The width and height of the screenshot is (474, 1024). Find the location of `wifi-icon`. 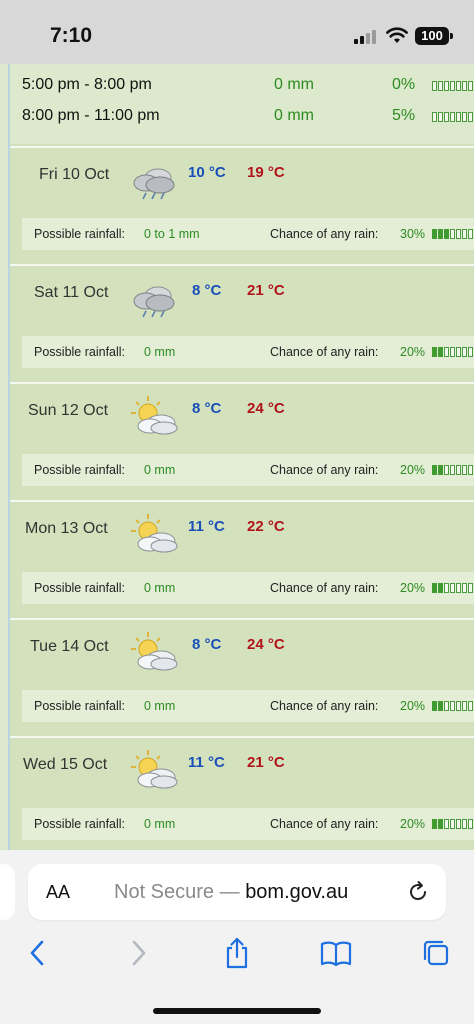

wifi-icon is located at coordinates (397, 35).